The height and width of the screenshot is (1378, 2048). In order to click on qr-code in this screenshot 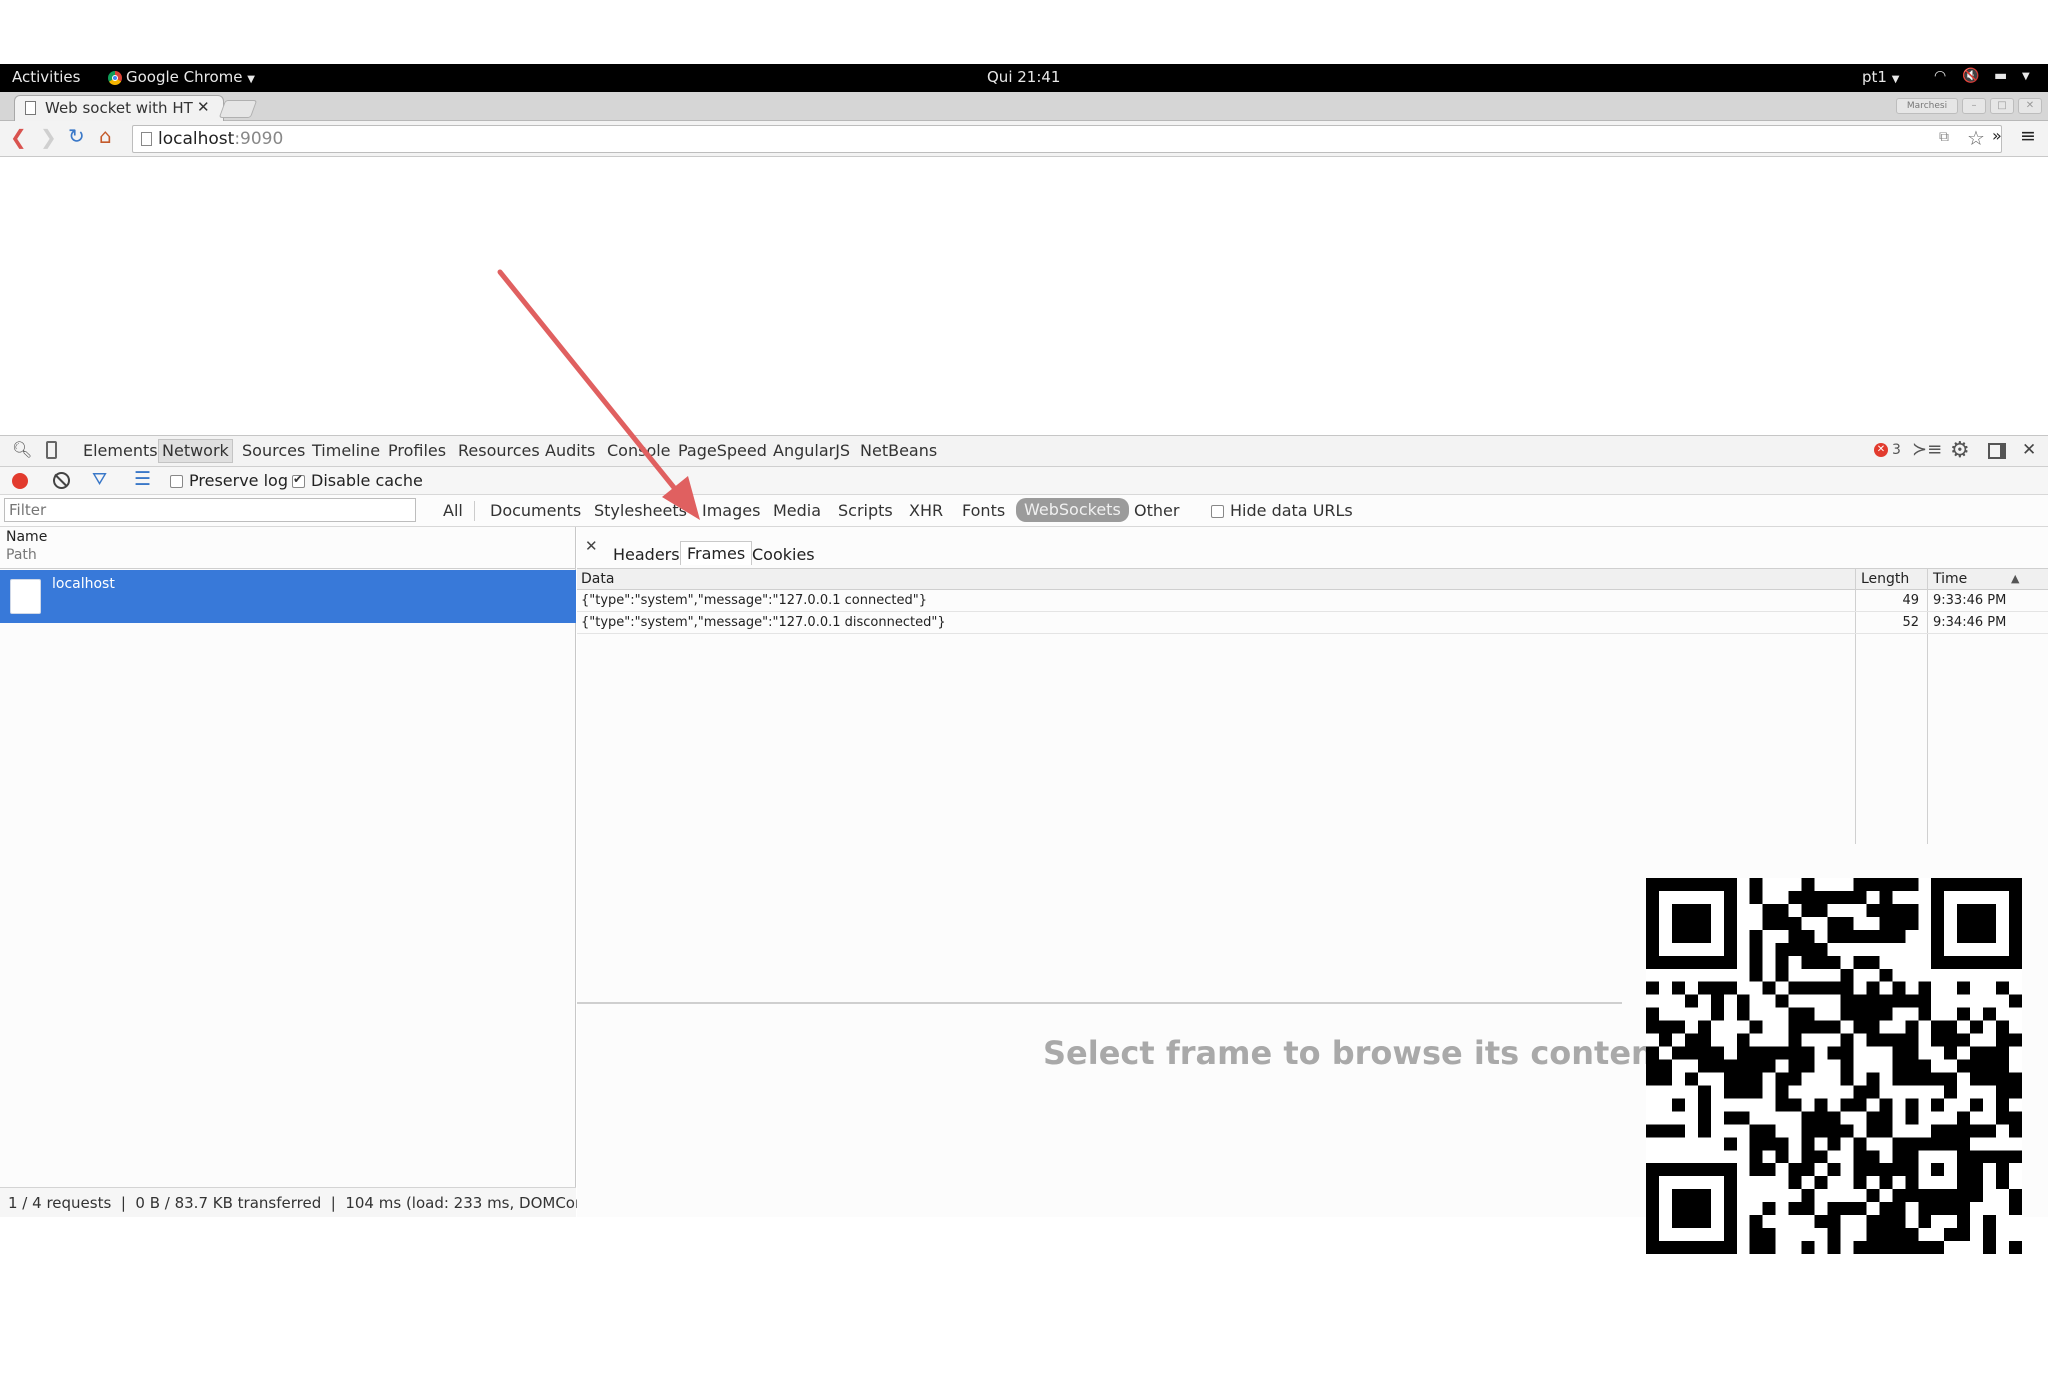, I will do `click(1834, 1066)`.